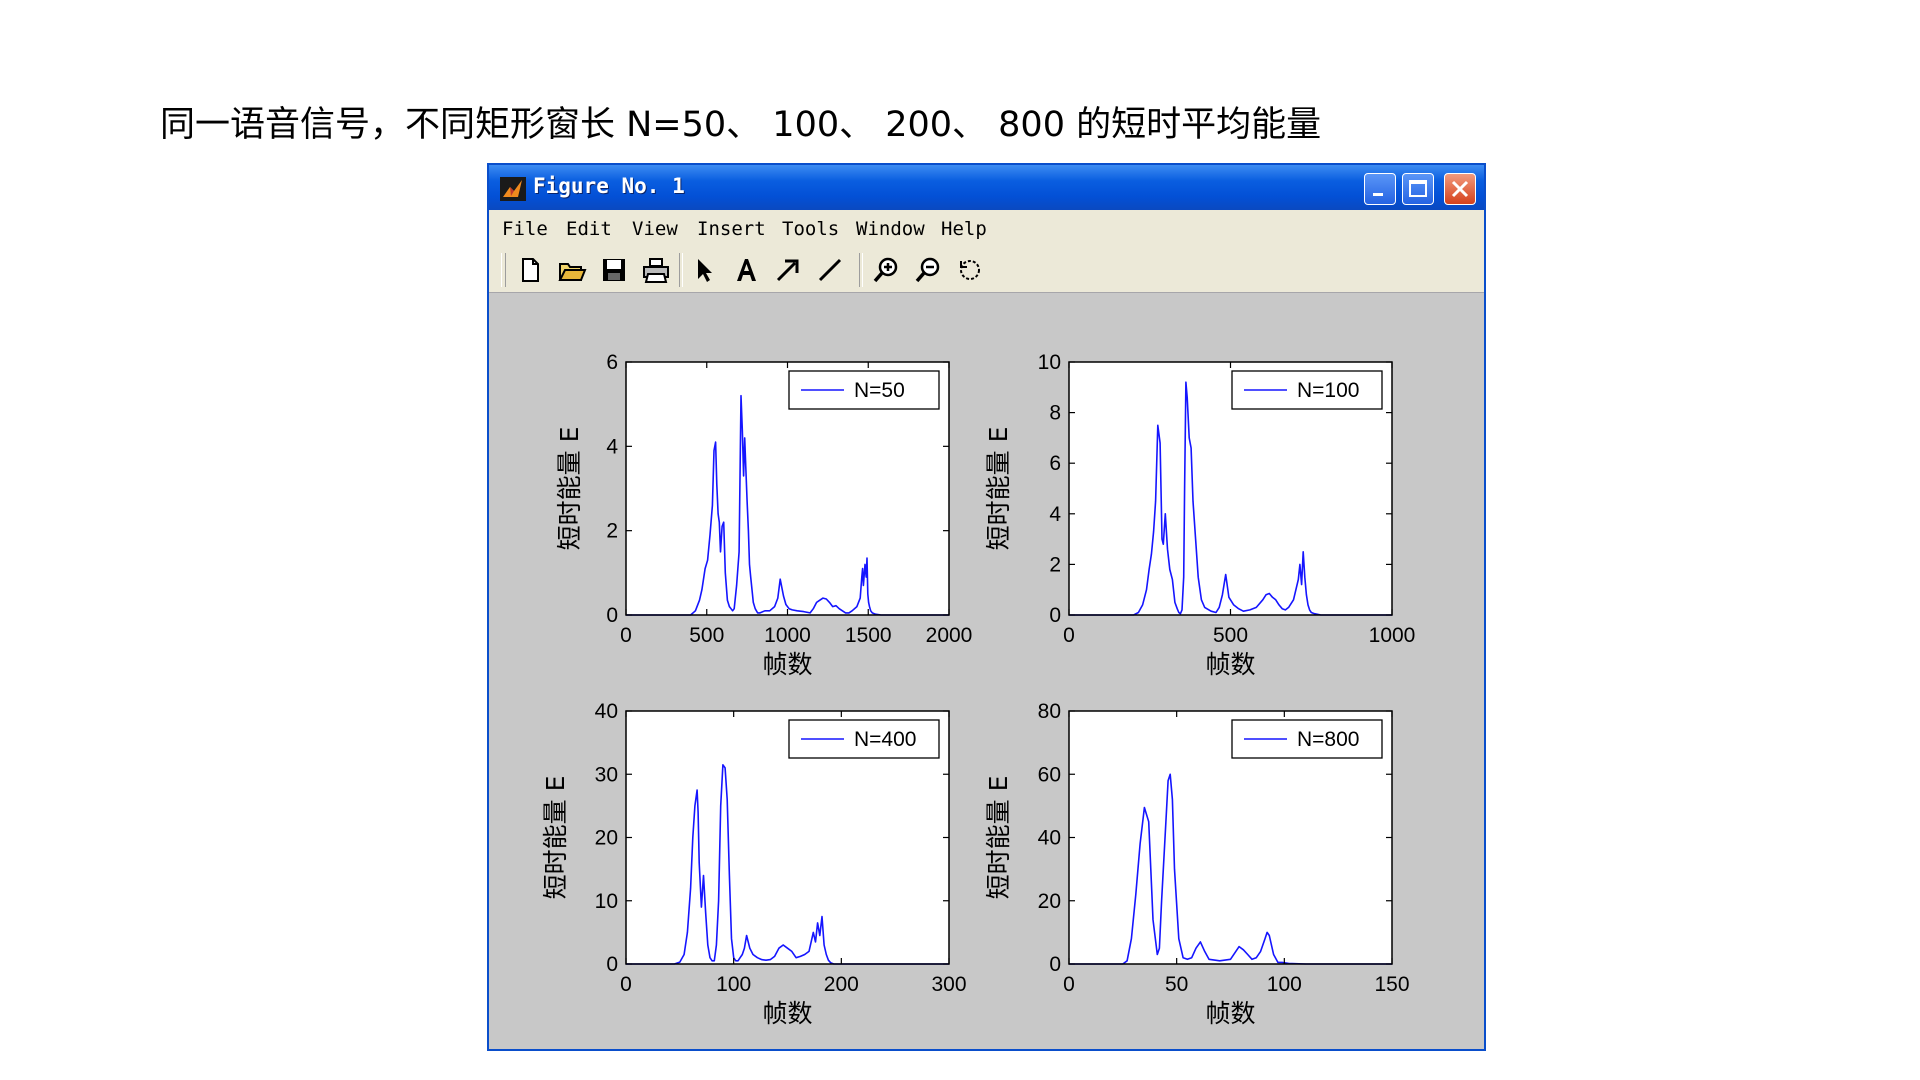  What do you see at coordinates (1055, 413) in the screenshot?
I see `y-tick-label: 8` at bounding box center [1055, 413].